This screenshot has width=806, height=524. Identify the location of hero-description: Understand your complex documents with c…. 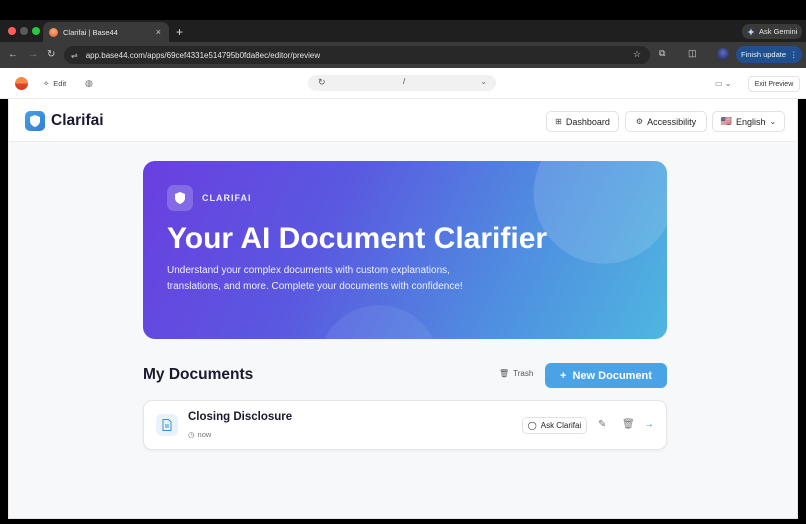
(315, 278).